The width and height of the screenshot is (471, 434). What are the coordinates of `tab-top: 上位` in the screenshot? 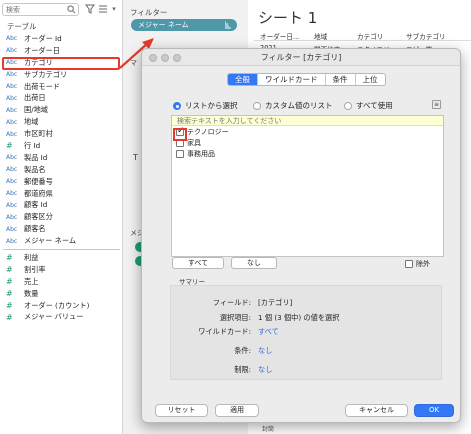 It's located at (370, 79).